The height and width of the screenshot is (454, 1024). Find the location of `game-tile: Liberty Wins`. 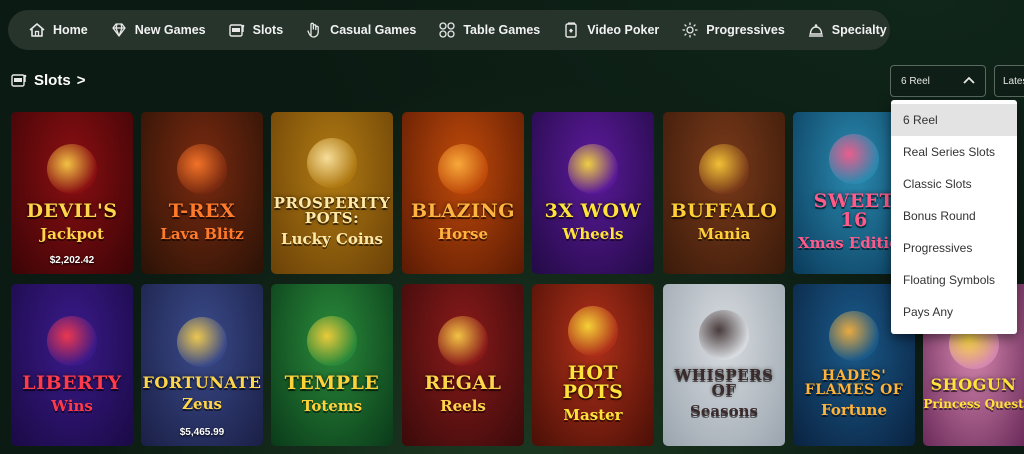

game-tile: Liberty Wins is located at coordinates (72, 365).